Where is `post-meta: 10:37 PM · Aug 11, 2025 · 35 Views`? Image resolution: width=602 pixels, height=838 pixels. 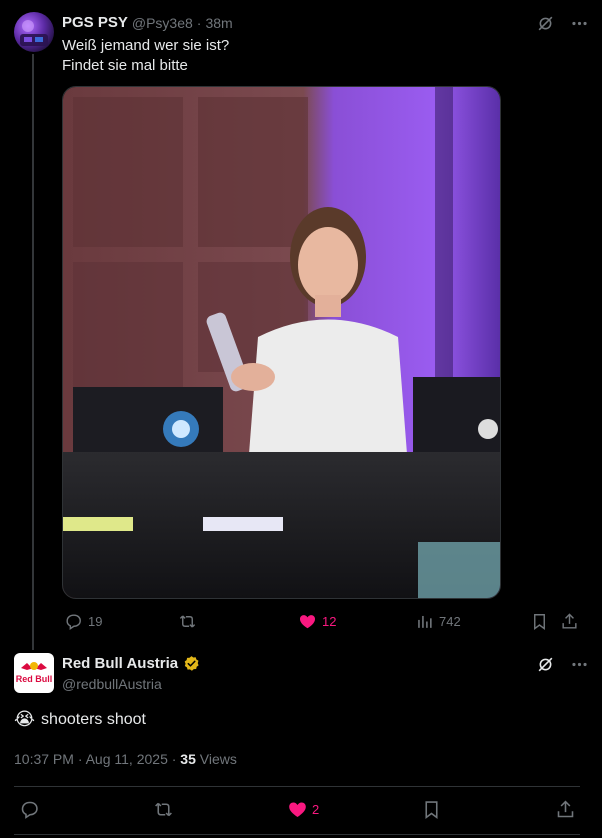
post-meta: 10:37 PM · Aug 11, 2025 · 35 Views is located at coordinates (125, 759).